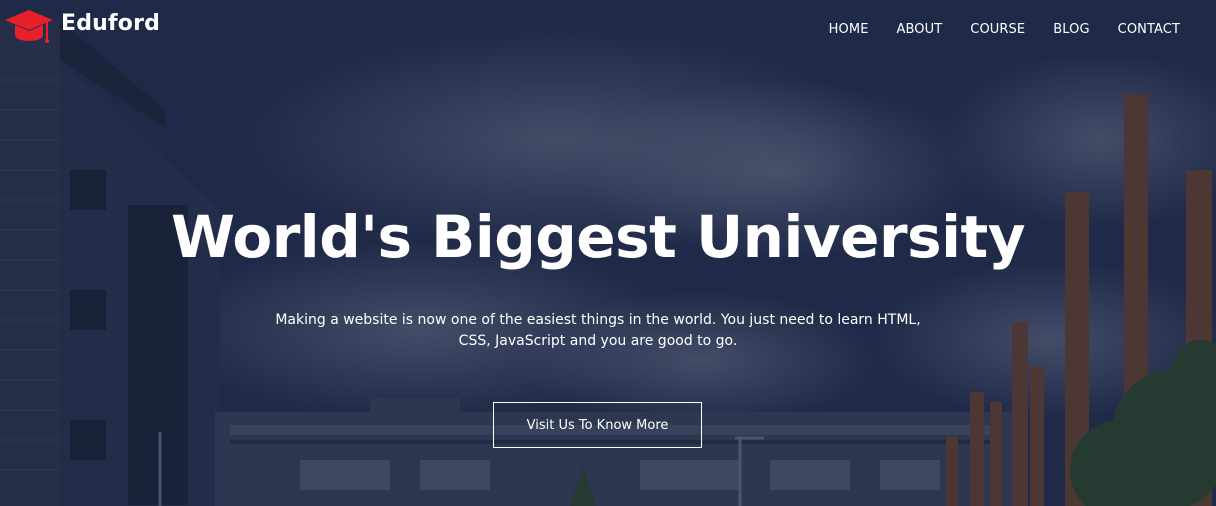  I want to click on visit-us-button: Visit Us To Know More, so click(597, 425).